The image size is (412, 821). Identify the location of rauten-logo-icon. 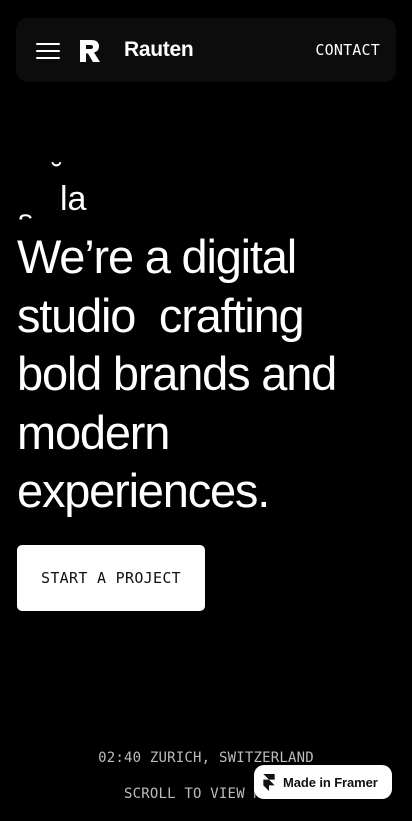
(90, 51).